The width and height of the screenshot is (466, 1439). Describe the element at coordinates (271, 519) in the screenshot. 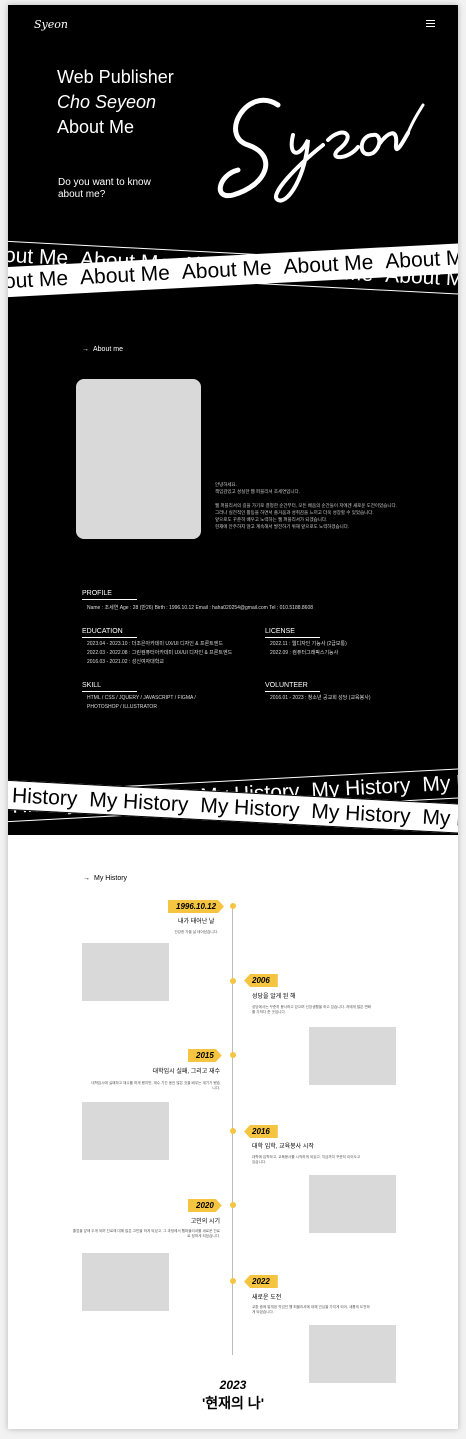

I see `intro-line: 앞으로도 꾸준히 배우고 노력하는 웹 퍼블리셔가 되겠습니다.` at that location.